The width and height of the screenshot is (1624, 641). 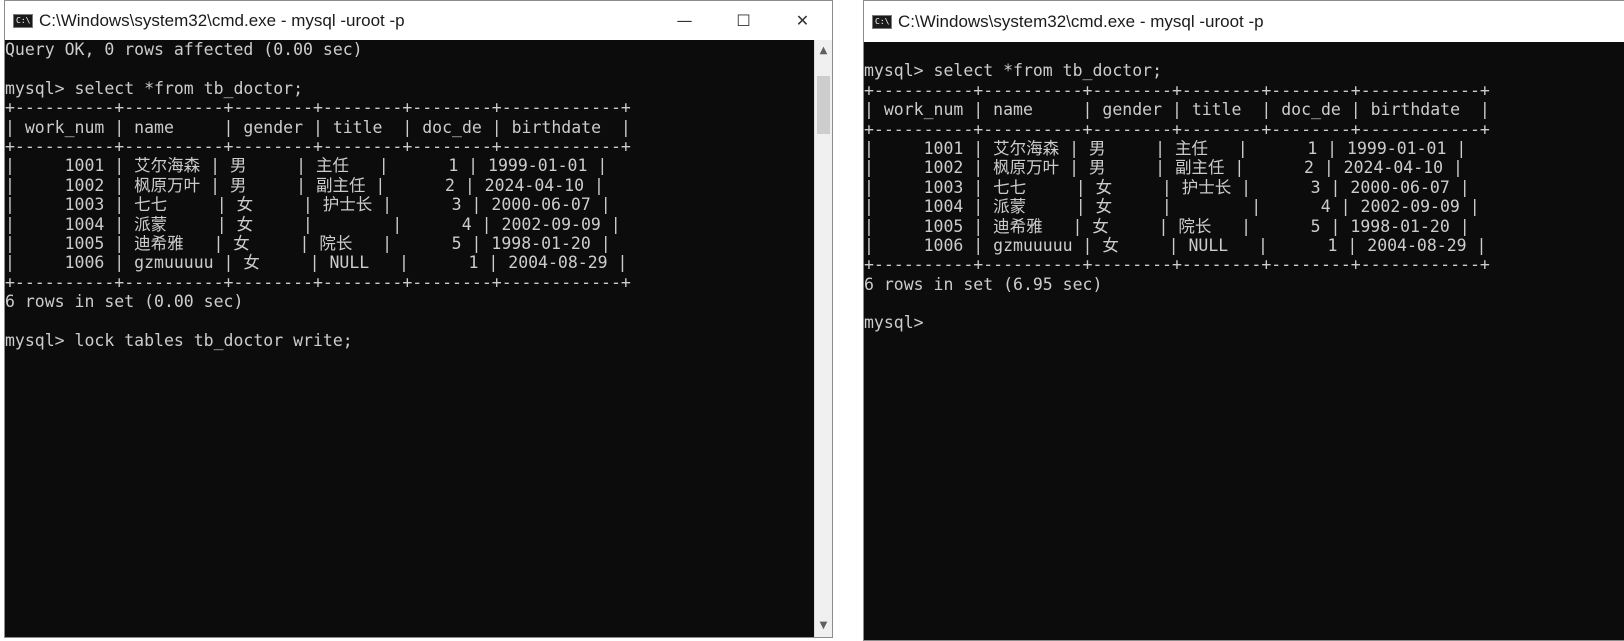 I want to click on close-button: ✕, so click(x=802, y=20).